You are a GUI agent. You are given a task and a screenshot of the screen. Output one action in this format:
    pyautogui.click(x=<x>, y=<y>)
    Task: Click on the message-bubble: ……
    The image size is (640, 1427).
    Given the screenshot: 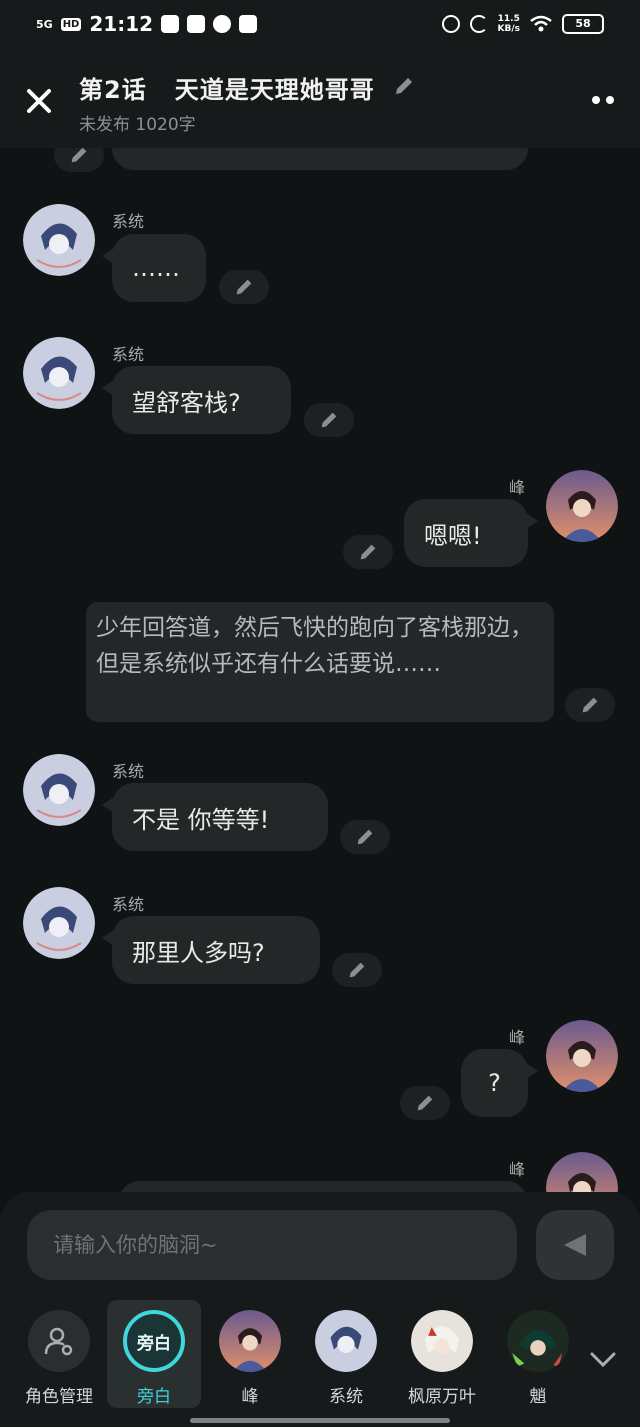 What is the action you would take?
    pyautogui.click(x=154, y=268)
    